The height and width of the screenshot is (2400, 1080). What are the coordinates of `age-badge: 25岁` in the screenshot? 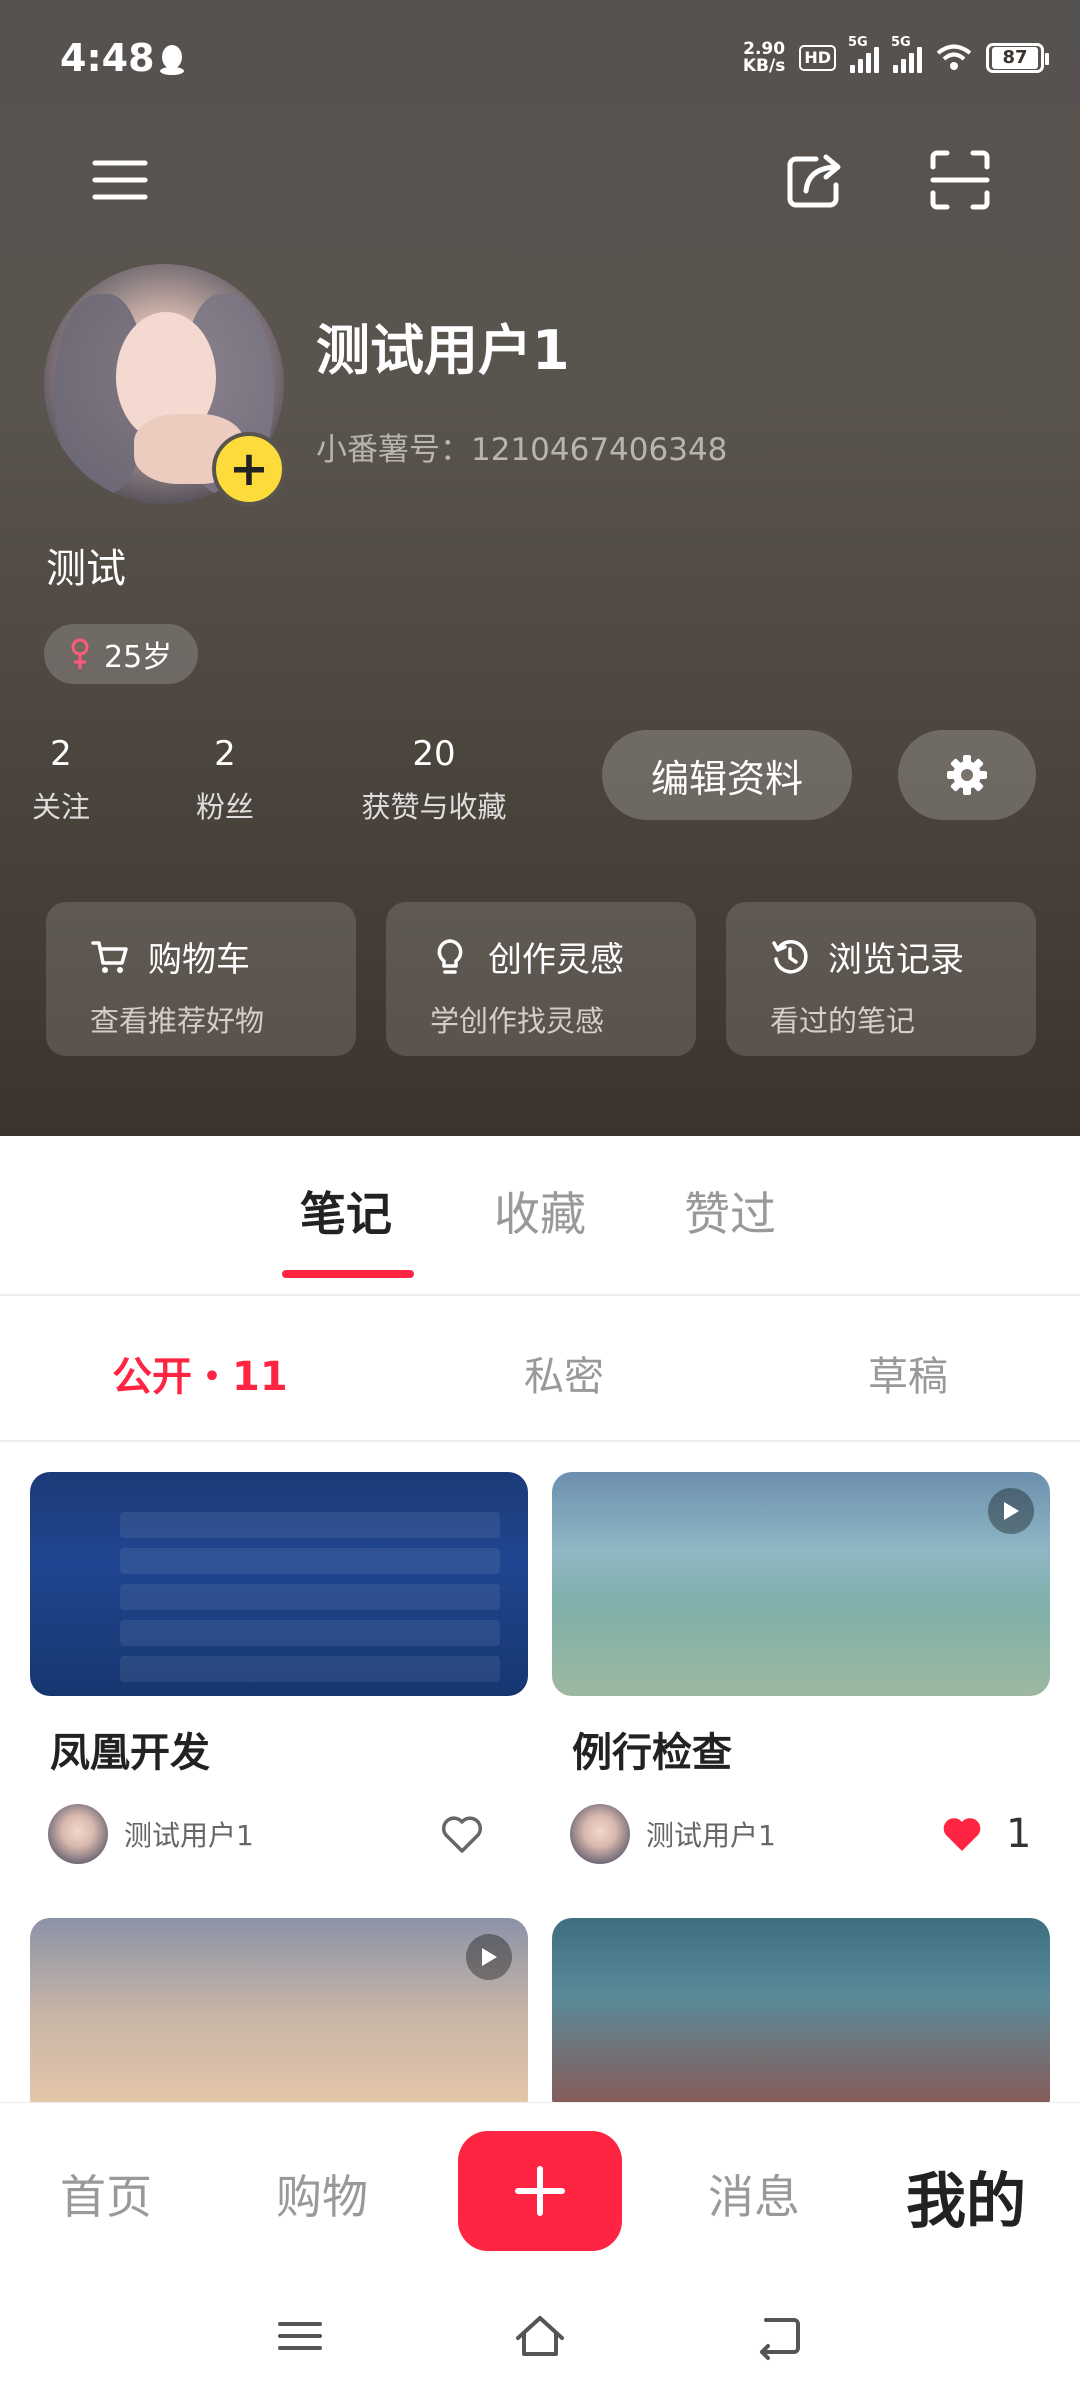 It's located at (121, 654).